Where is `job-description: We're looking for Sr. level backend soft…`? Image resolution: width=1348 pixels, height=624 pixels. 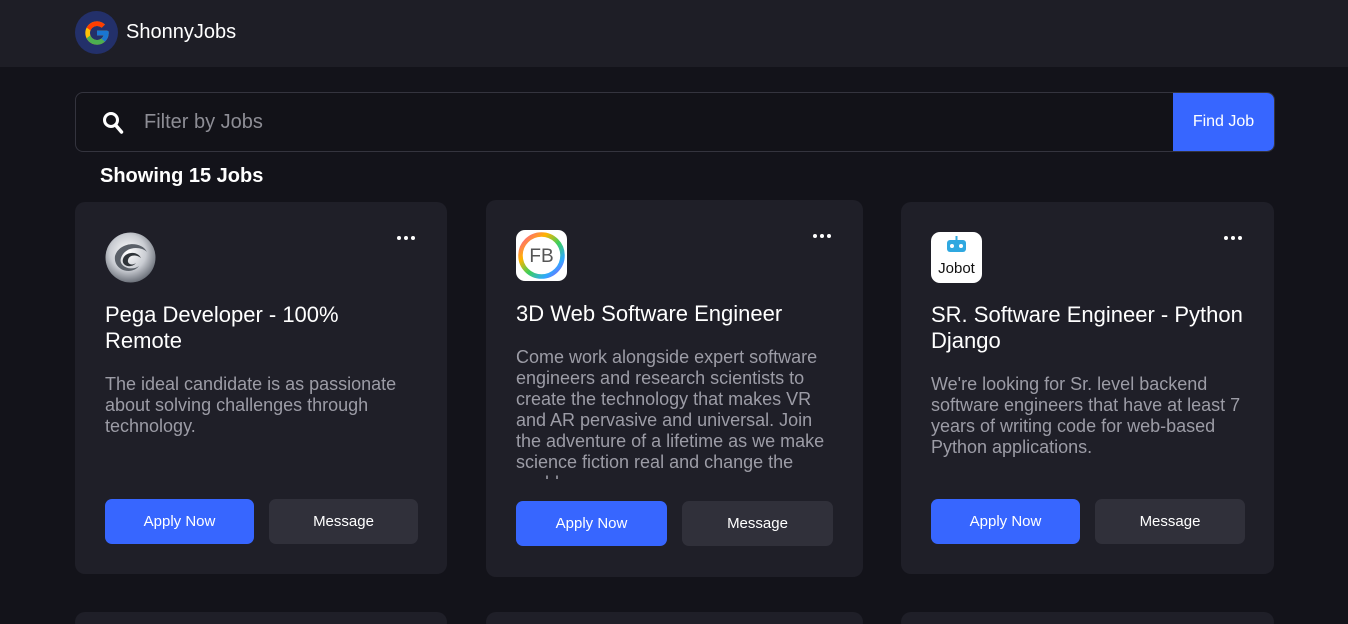
job-description: We're looking for Sr. level backend soft… is located at coordinates (1086, 415).